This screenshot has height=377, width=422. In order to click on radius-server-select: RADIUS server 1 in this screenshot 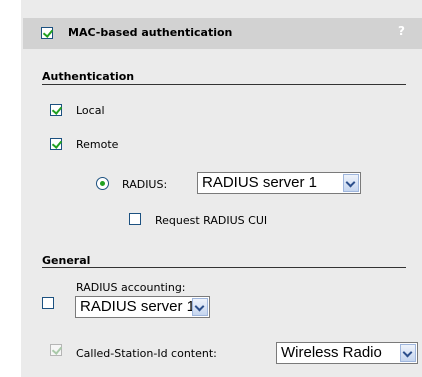, I will do `click(279, 183)`.